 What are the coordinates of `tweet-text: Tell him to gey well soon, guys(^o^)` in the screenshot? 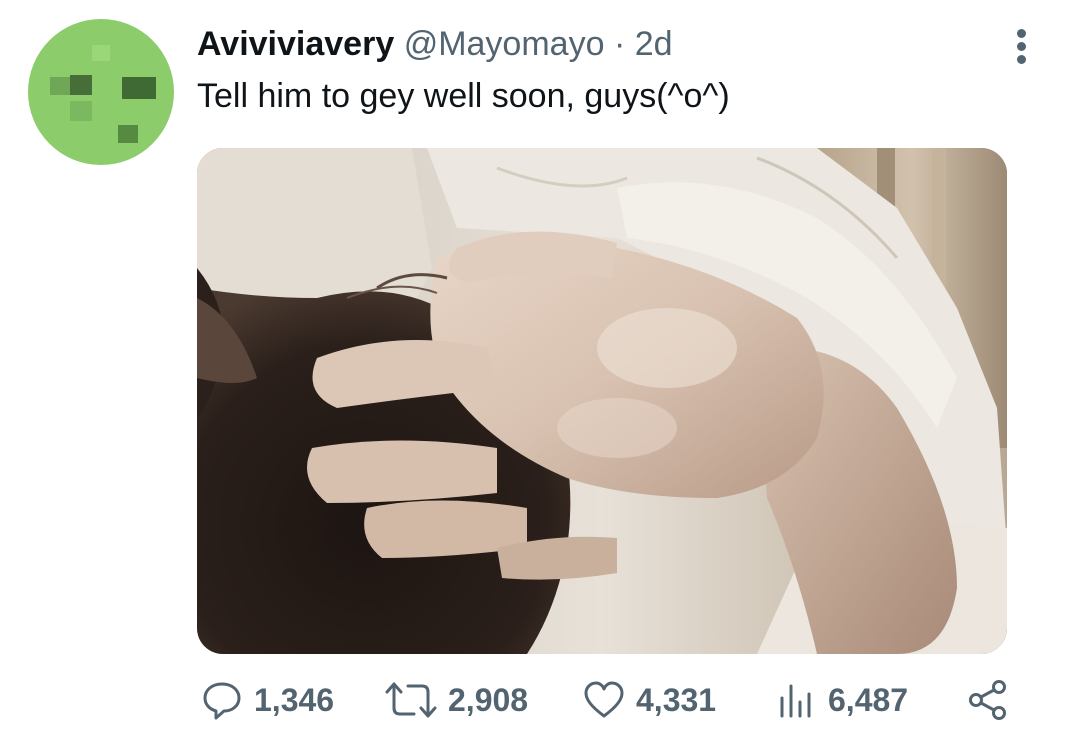 It's located at (463, 96).